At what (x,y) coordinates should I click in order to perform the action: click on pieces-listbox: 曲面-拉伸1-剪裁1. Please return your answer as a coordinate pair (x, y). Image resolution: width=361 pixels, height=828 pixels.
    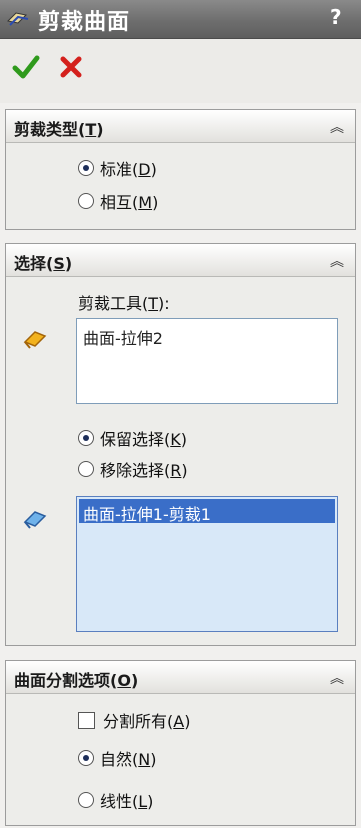
    Looking at the image, I should click on (207, 564).